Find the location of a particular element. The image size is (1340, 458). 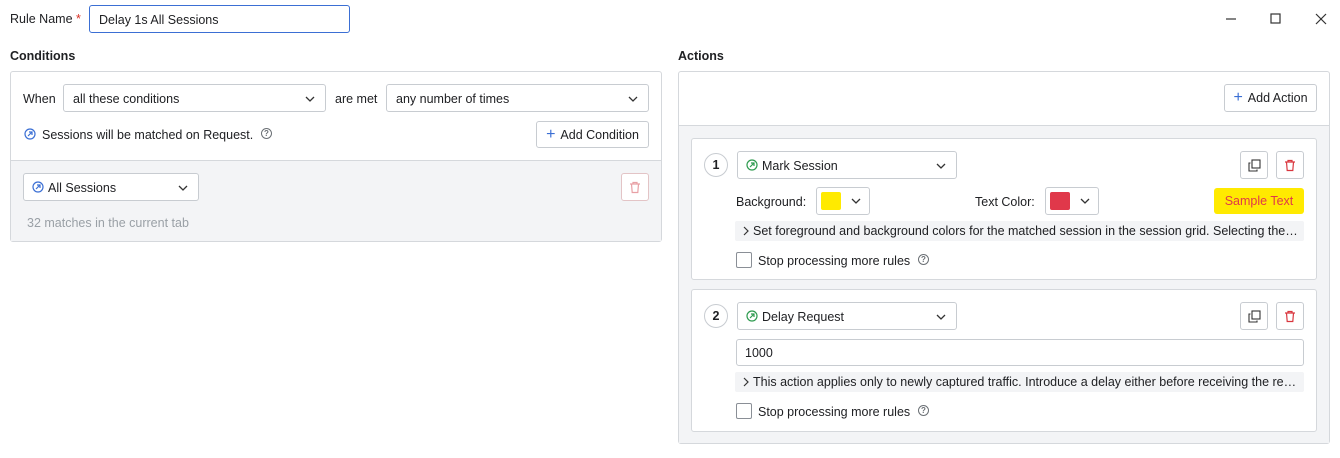

rule-name-label: Rule Name * is located at coordinates (45, 19).